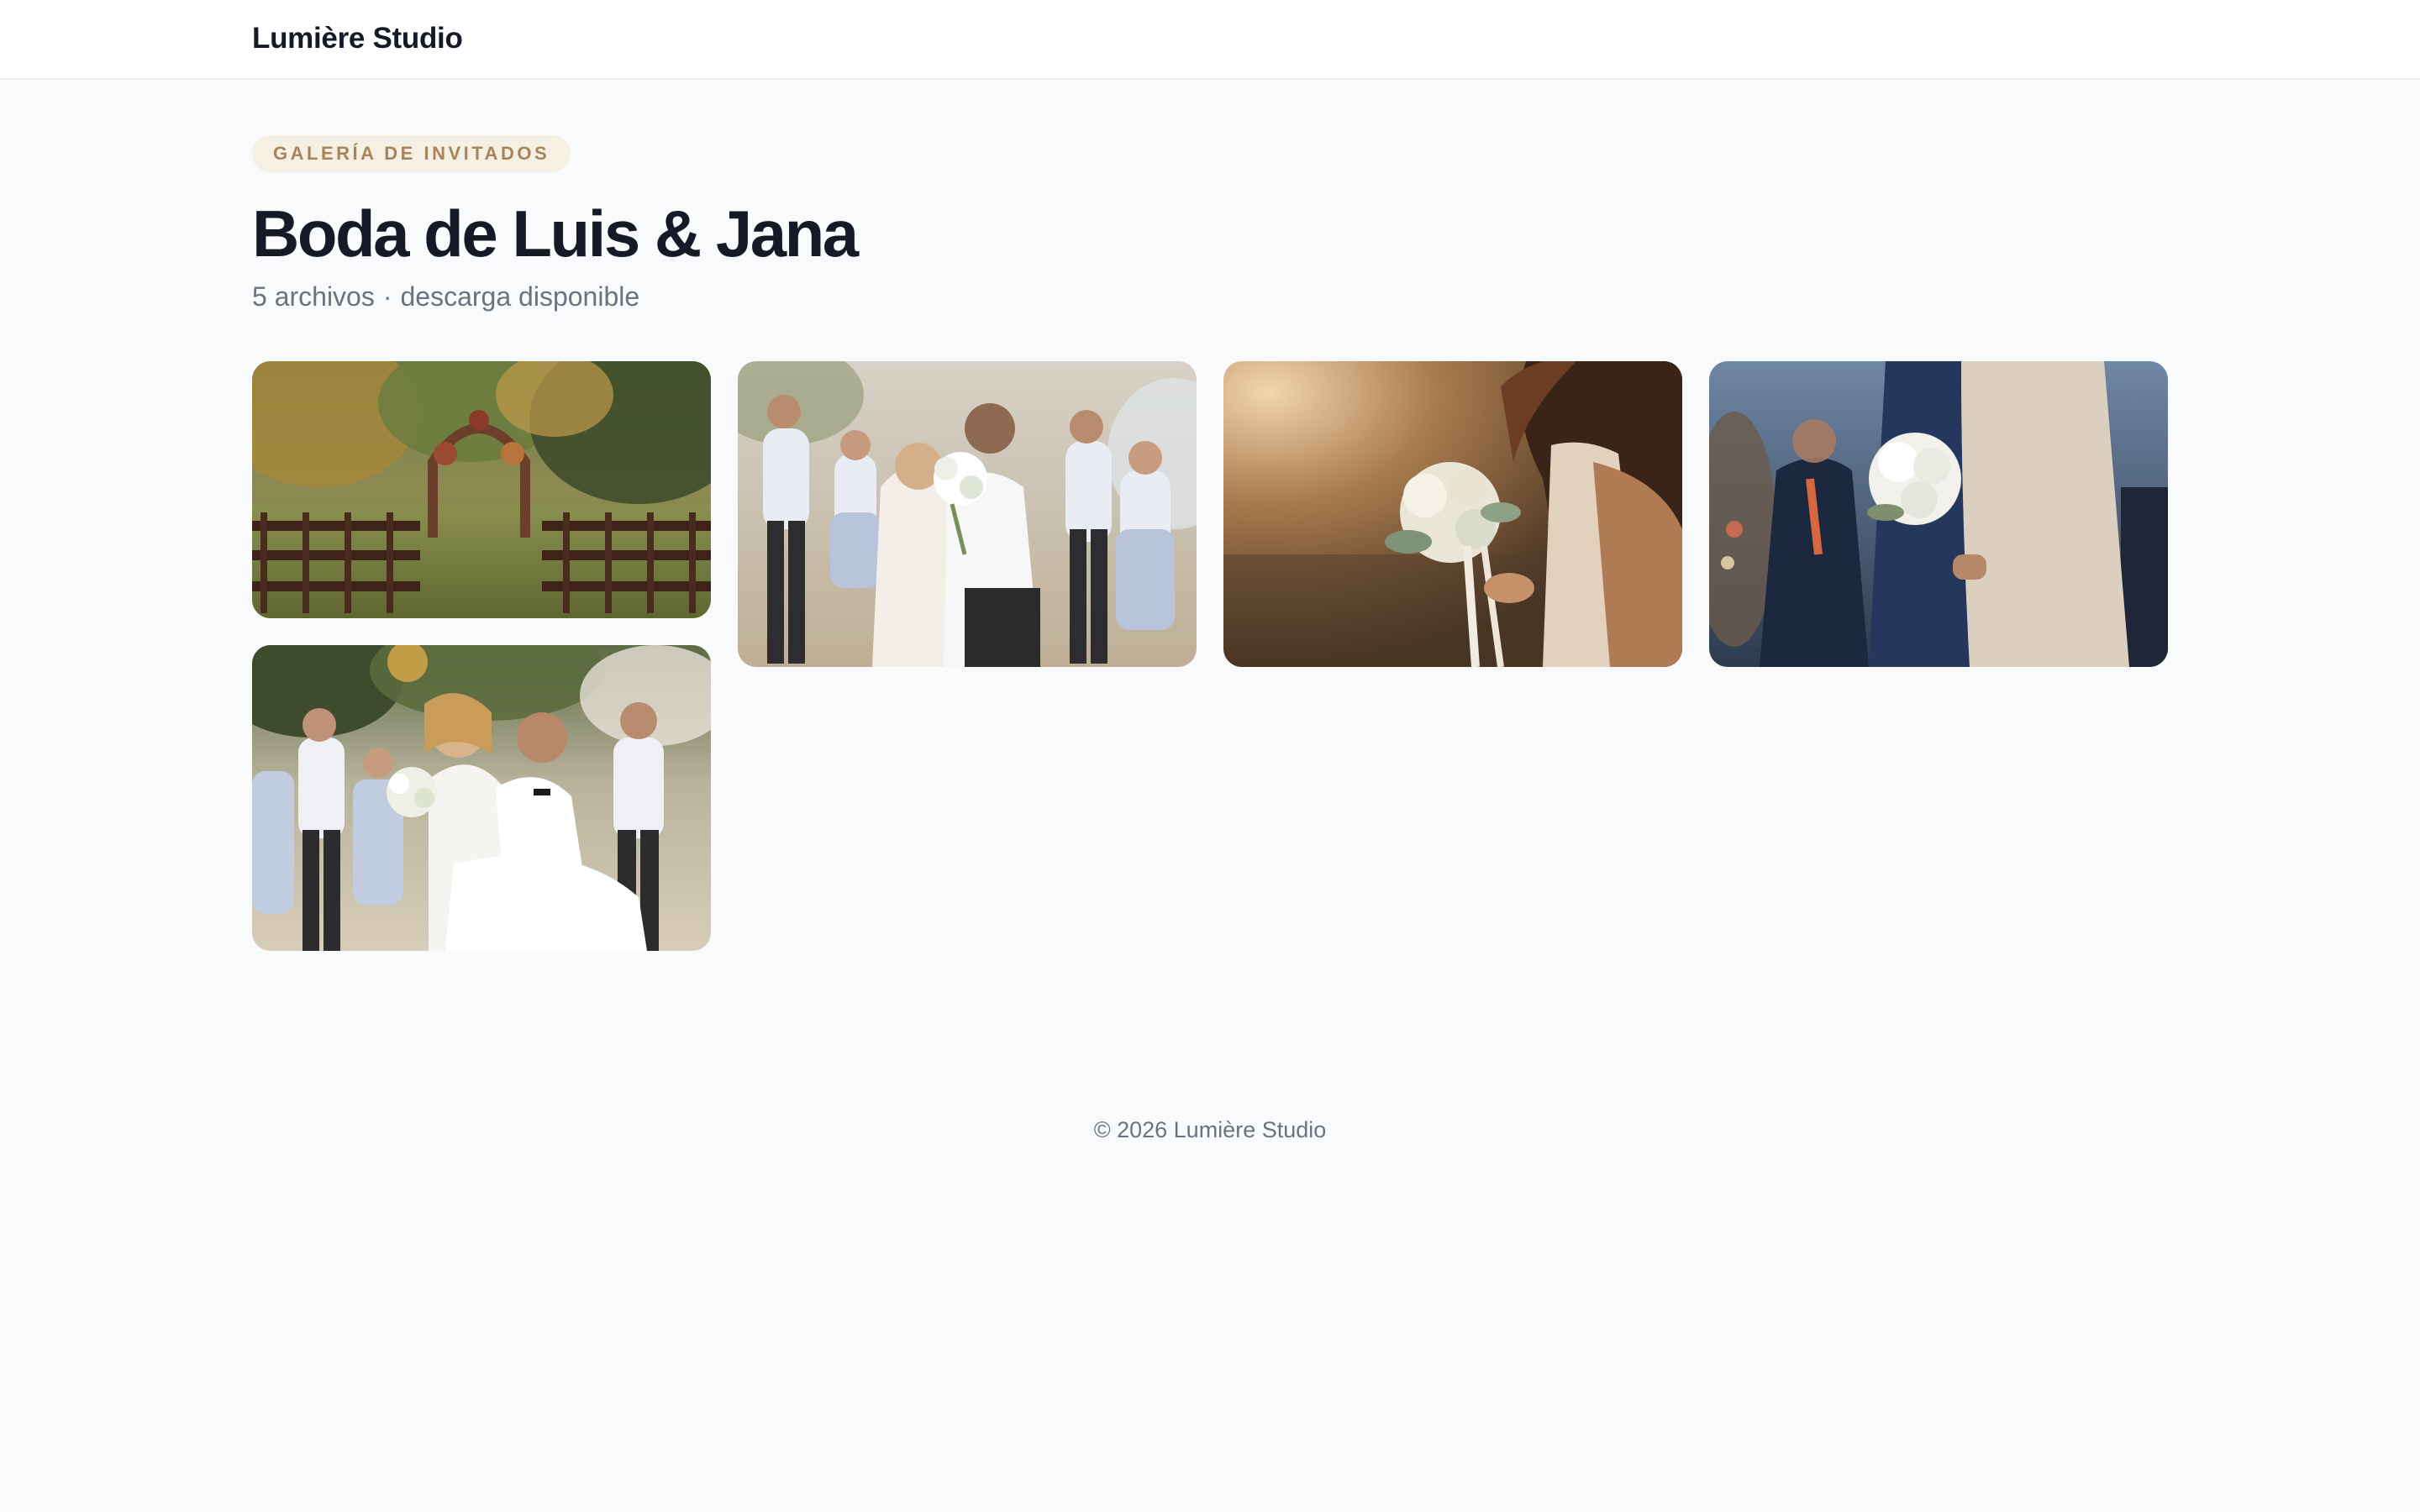 This screenshot has height=1512, width=2420. I want to click on page-title: Boda de Luis & Jana, so click(555, 233).